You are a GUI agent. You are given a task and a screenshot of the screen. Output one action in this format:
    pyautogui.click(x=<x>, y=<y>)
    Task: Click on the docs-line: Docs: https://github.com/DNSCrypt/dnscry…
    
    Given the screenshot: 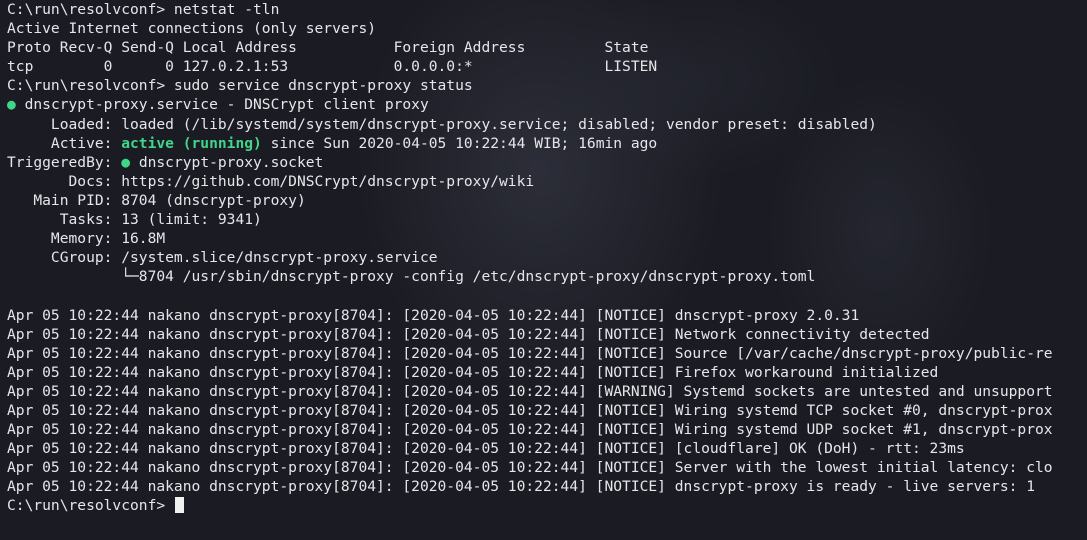 What is the action you would take?
    pyautogui.click(x=271, y=181)
    